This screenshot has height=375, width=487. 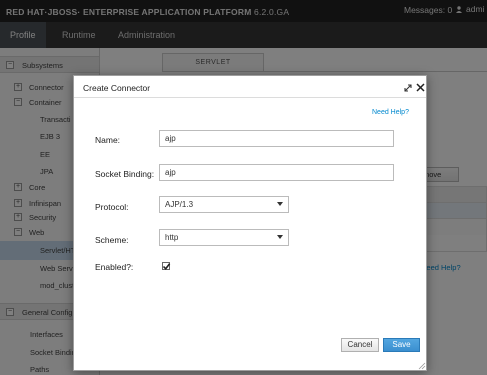 I want to click on dialog-title: Create Connector, so click(x=117, y=88).